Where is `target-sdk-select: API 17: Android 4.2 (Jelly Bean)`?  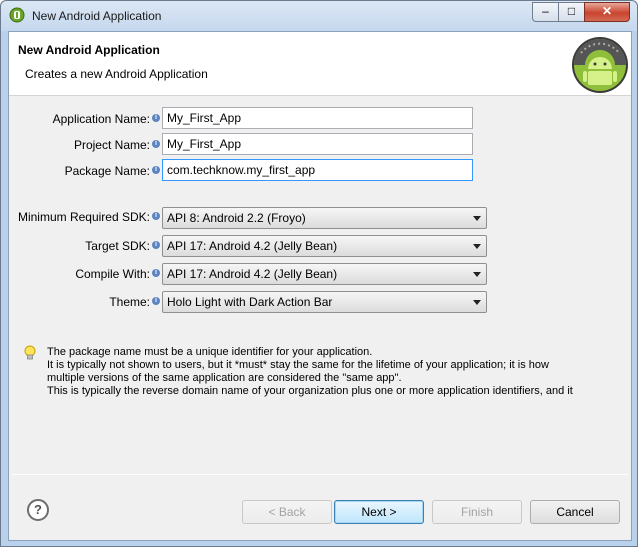
target-sdk-select: API 17: Android 4.2 (Jelly Bean) is located at coordinates (324, 246).